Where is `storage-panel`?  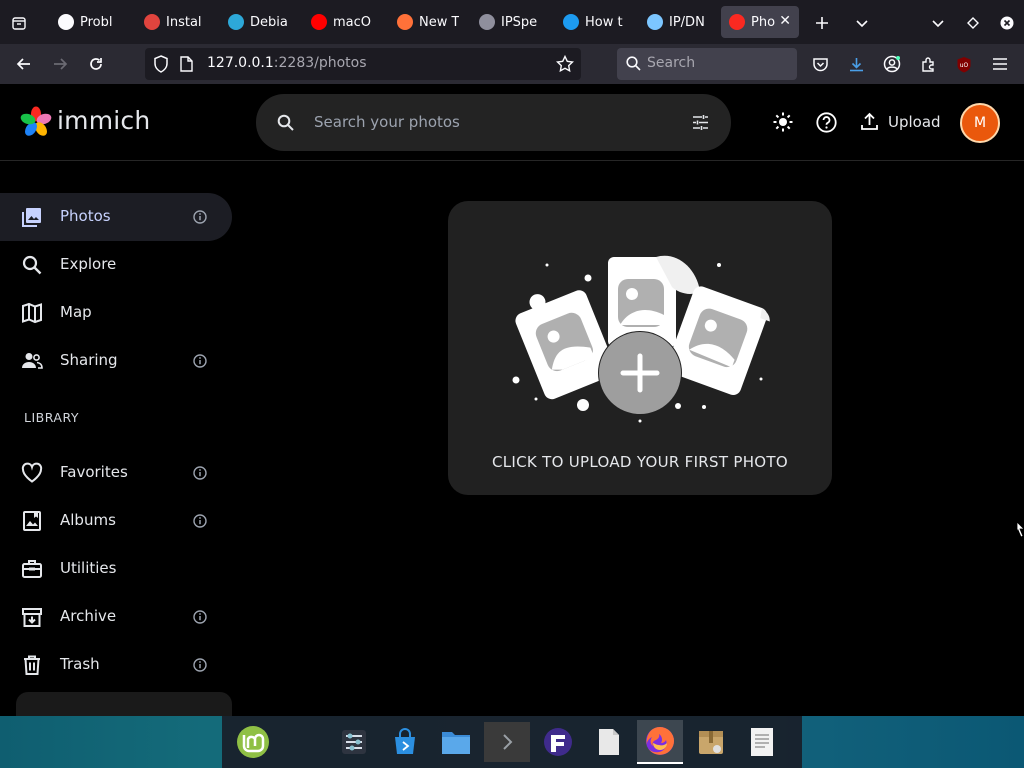
storage-panel is located at coordinates (124, 704).